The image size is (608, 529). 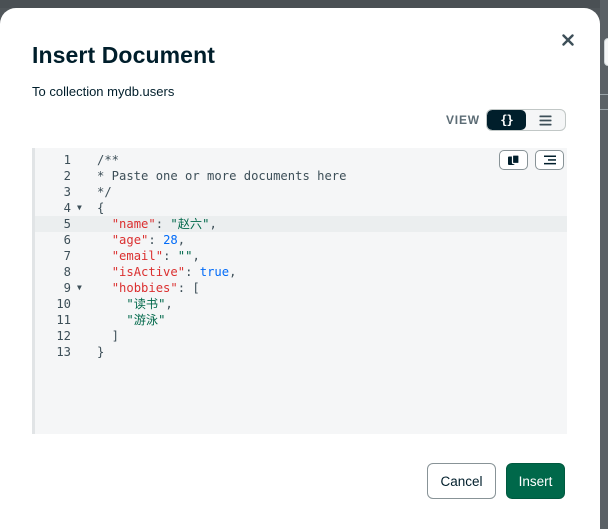 I want to click on code-line: 8 "isActive": true,, so click(x=301, y=272).